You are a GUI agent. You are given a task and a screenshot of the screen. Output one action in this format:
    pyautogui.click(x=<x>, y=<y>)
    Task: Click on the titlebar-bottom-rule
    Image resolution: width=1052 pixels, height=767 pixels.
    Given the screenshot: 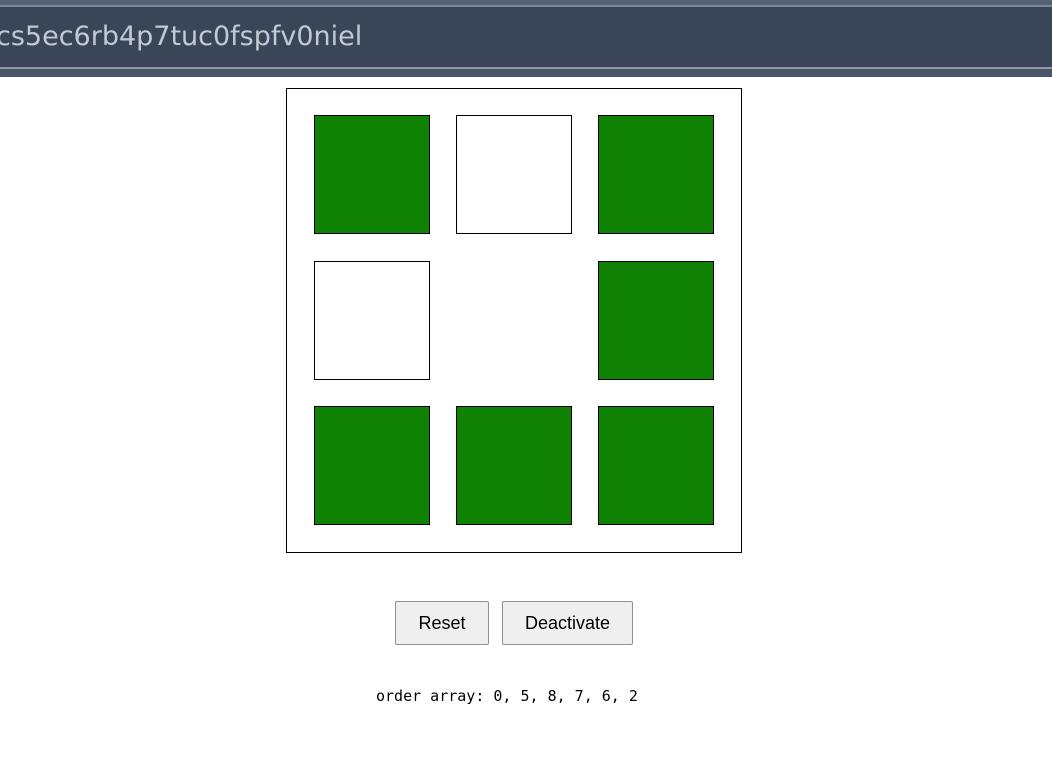 What is the action you would take?
    pyautogui.click(x=526, y=68)
    